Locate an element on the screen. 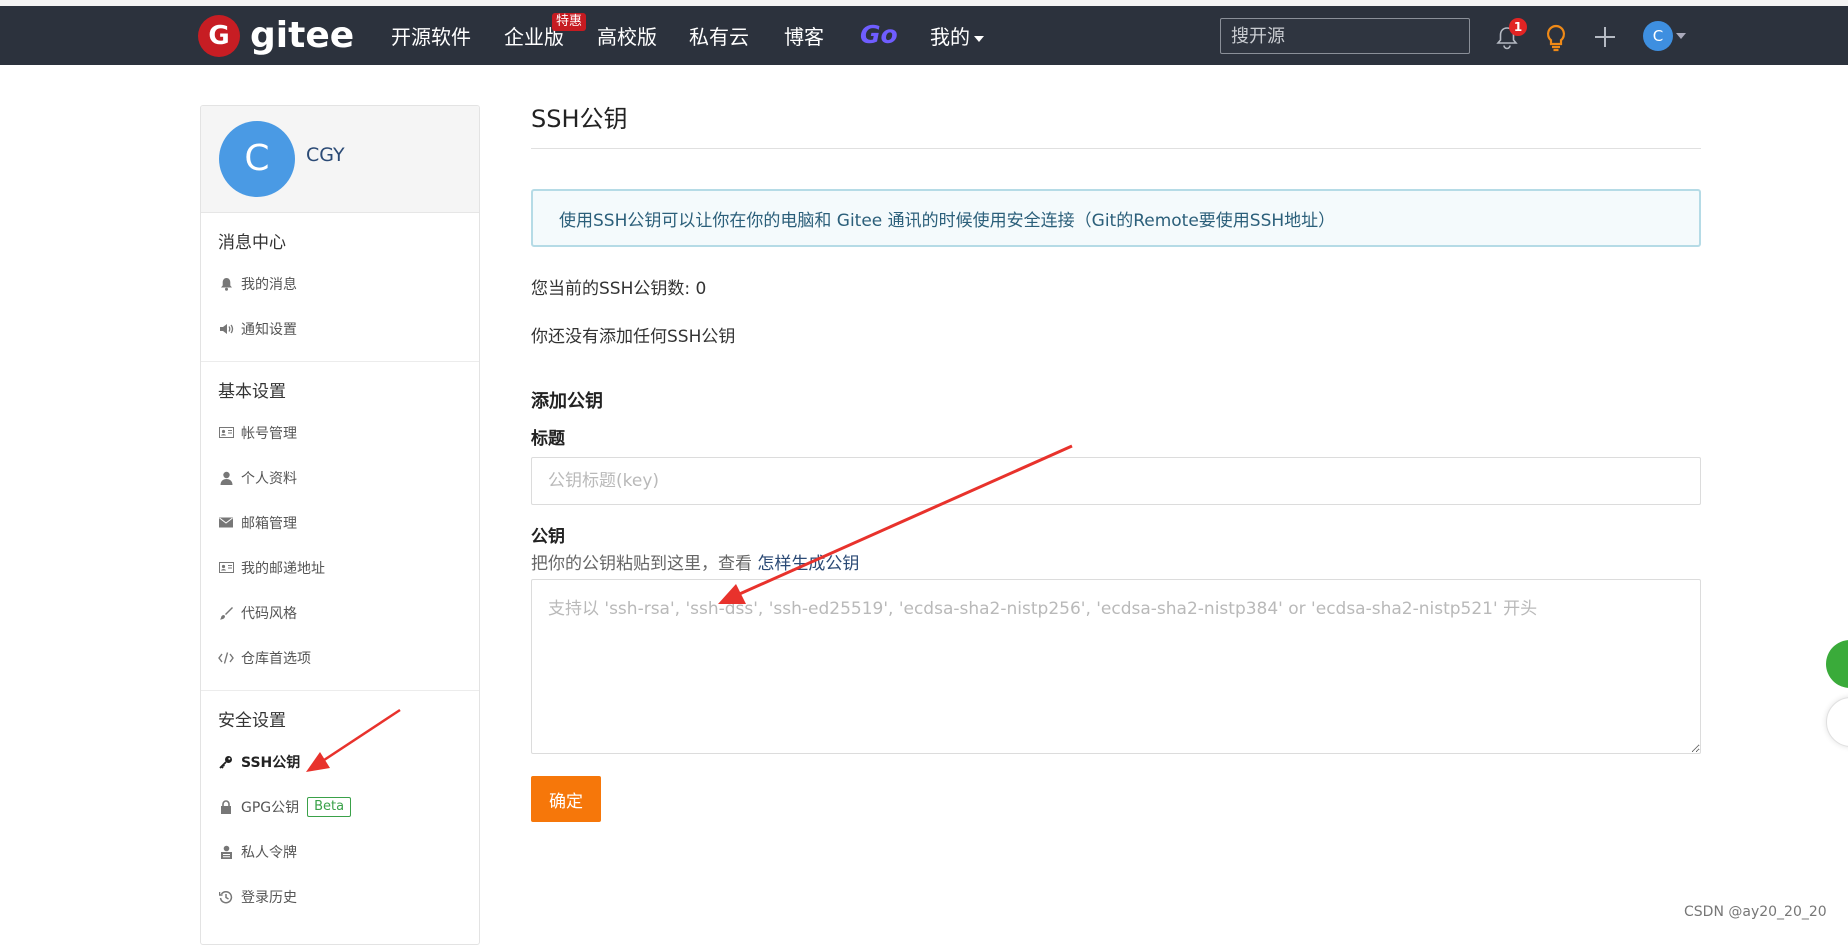  group-basic-settings: 基本设置 帐号管理 个人资料 邮箱管理 我的邮递地址 代码风格 仓库首选项 is located at coordinates (340, 526).